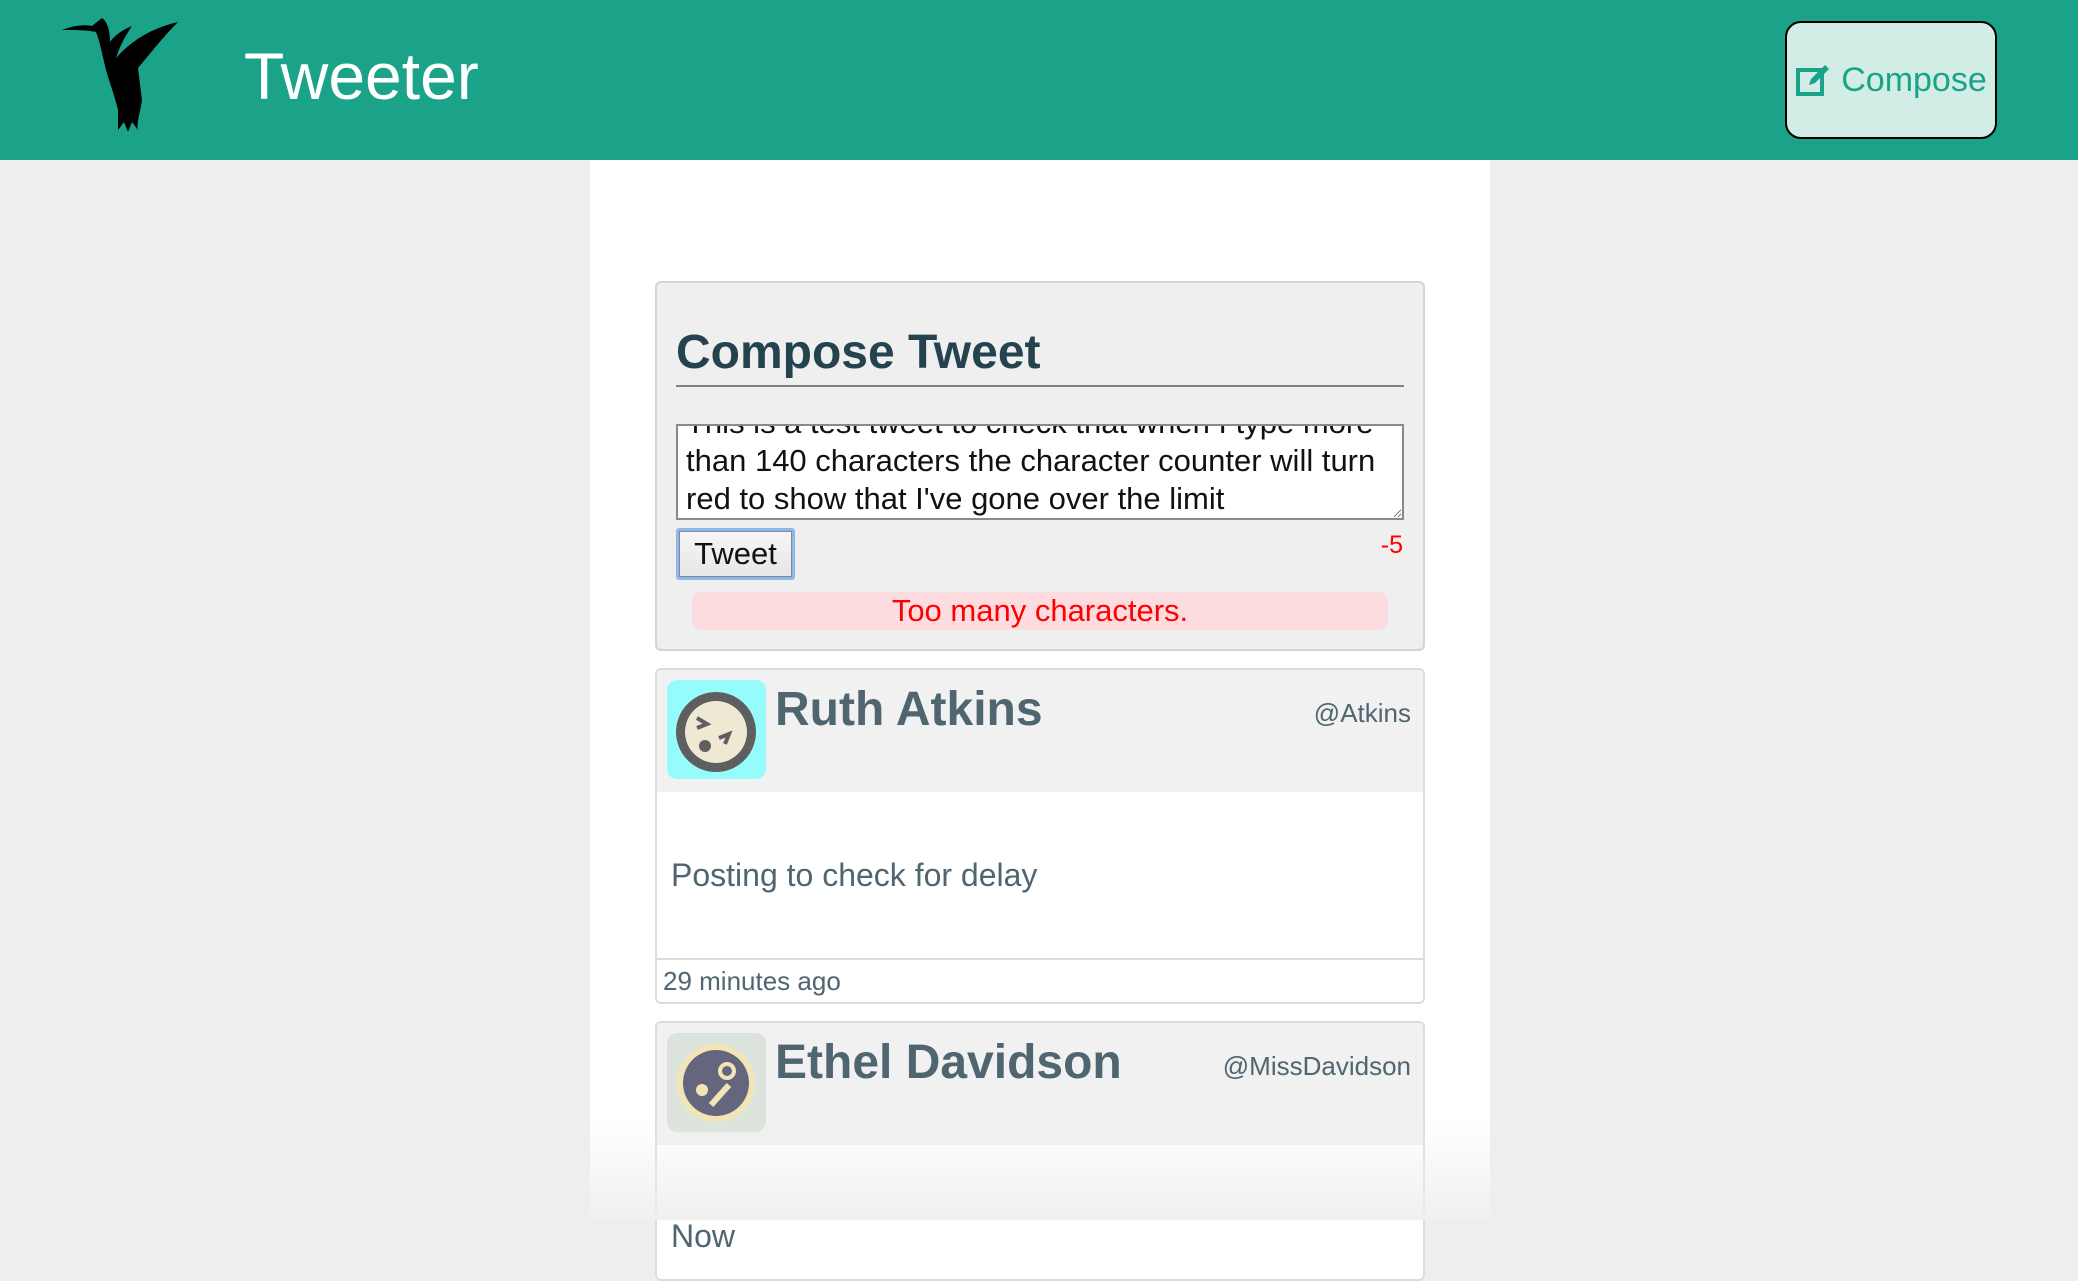  I want to click on tweet-button: Tweet, so click(735, 554).